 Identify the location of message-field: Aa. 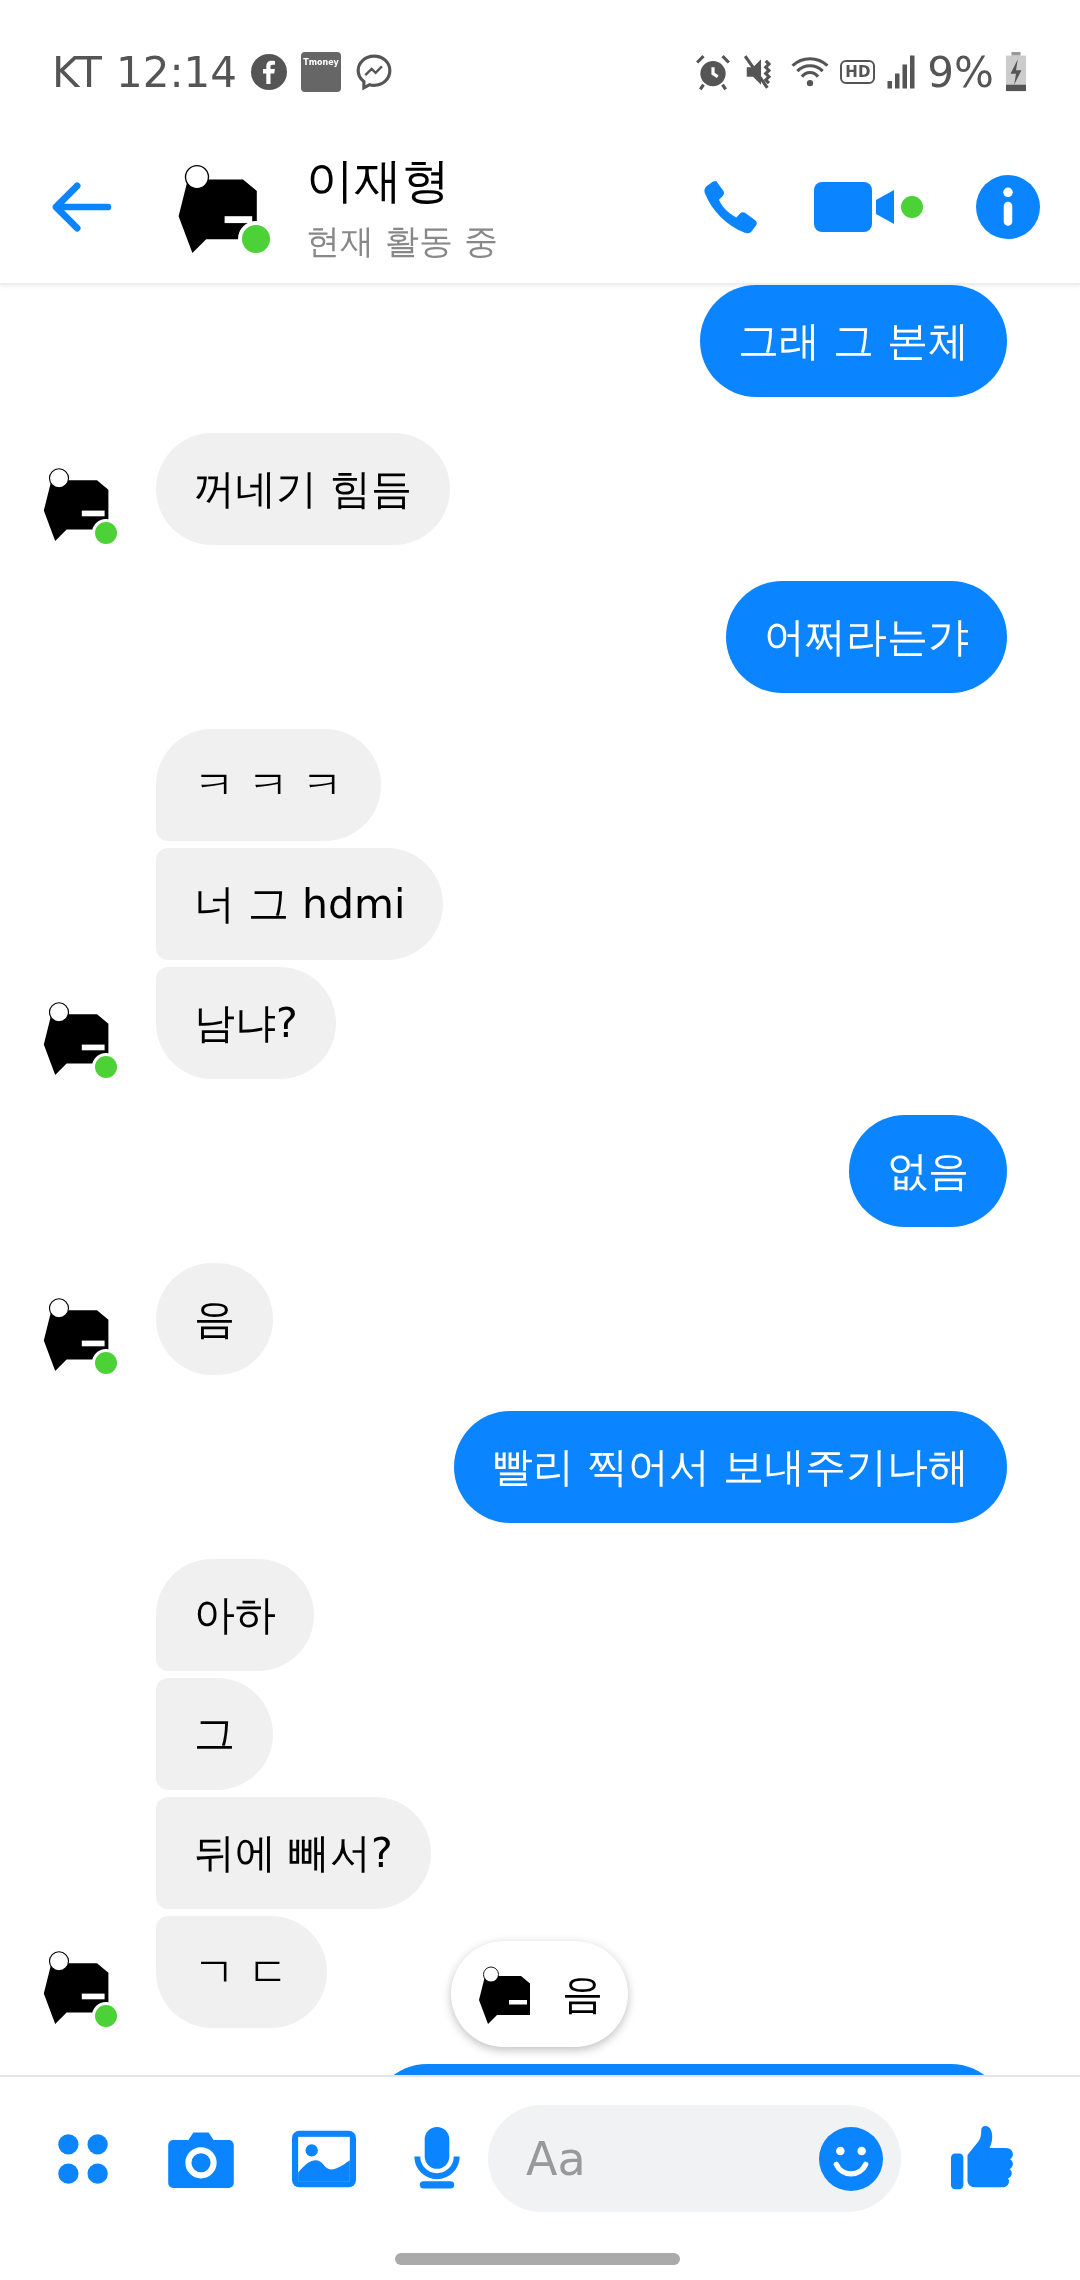
(694, 2158).